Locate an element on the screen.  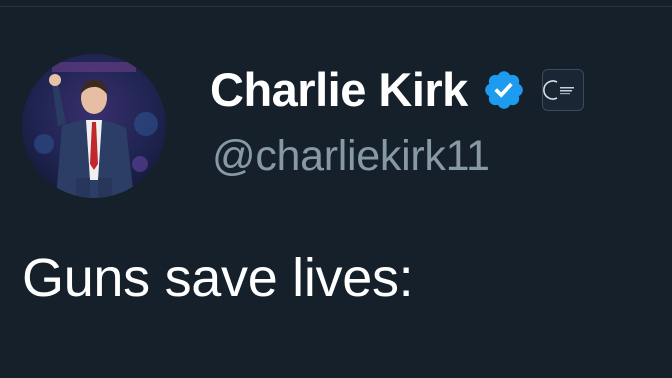
affiliate-logo-icon is located at coordinates (562, 90).